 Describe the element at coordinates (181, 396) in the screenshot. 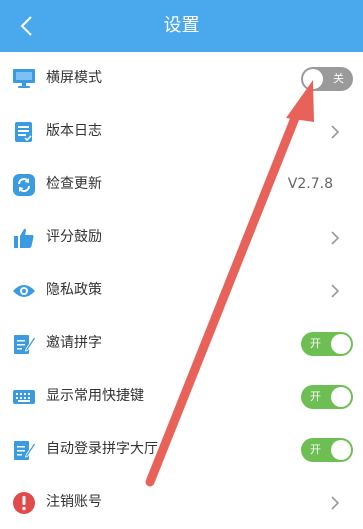

I see `setting-show-shortcuts: 显示常用快捷键 开` at that location.